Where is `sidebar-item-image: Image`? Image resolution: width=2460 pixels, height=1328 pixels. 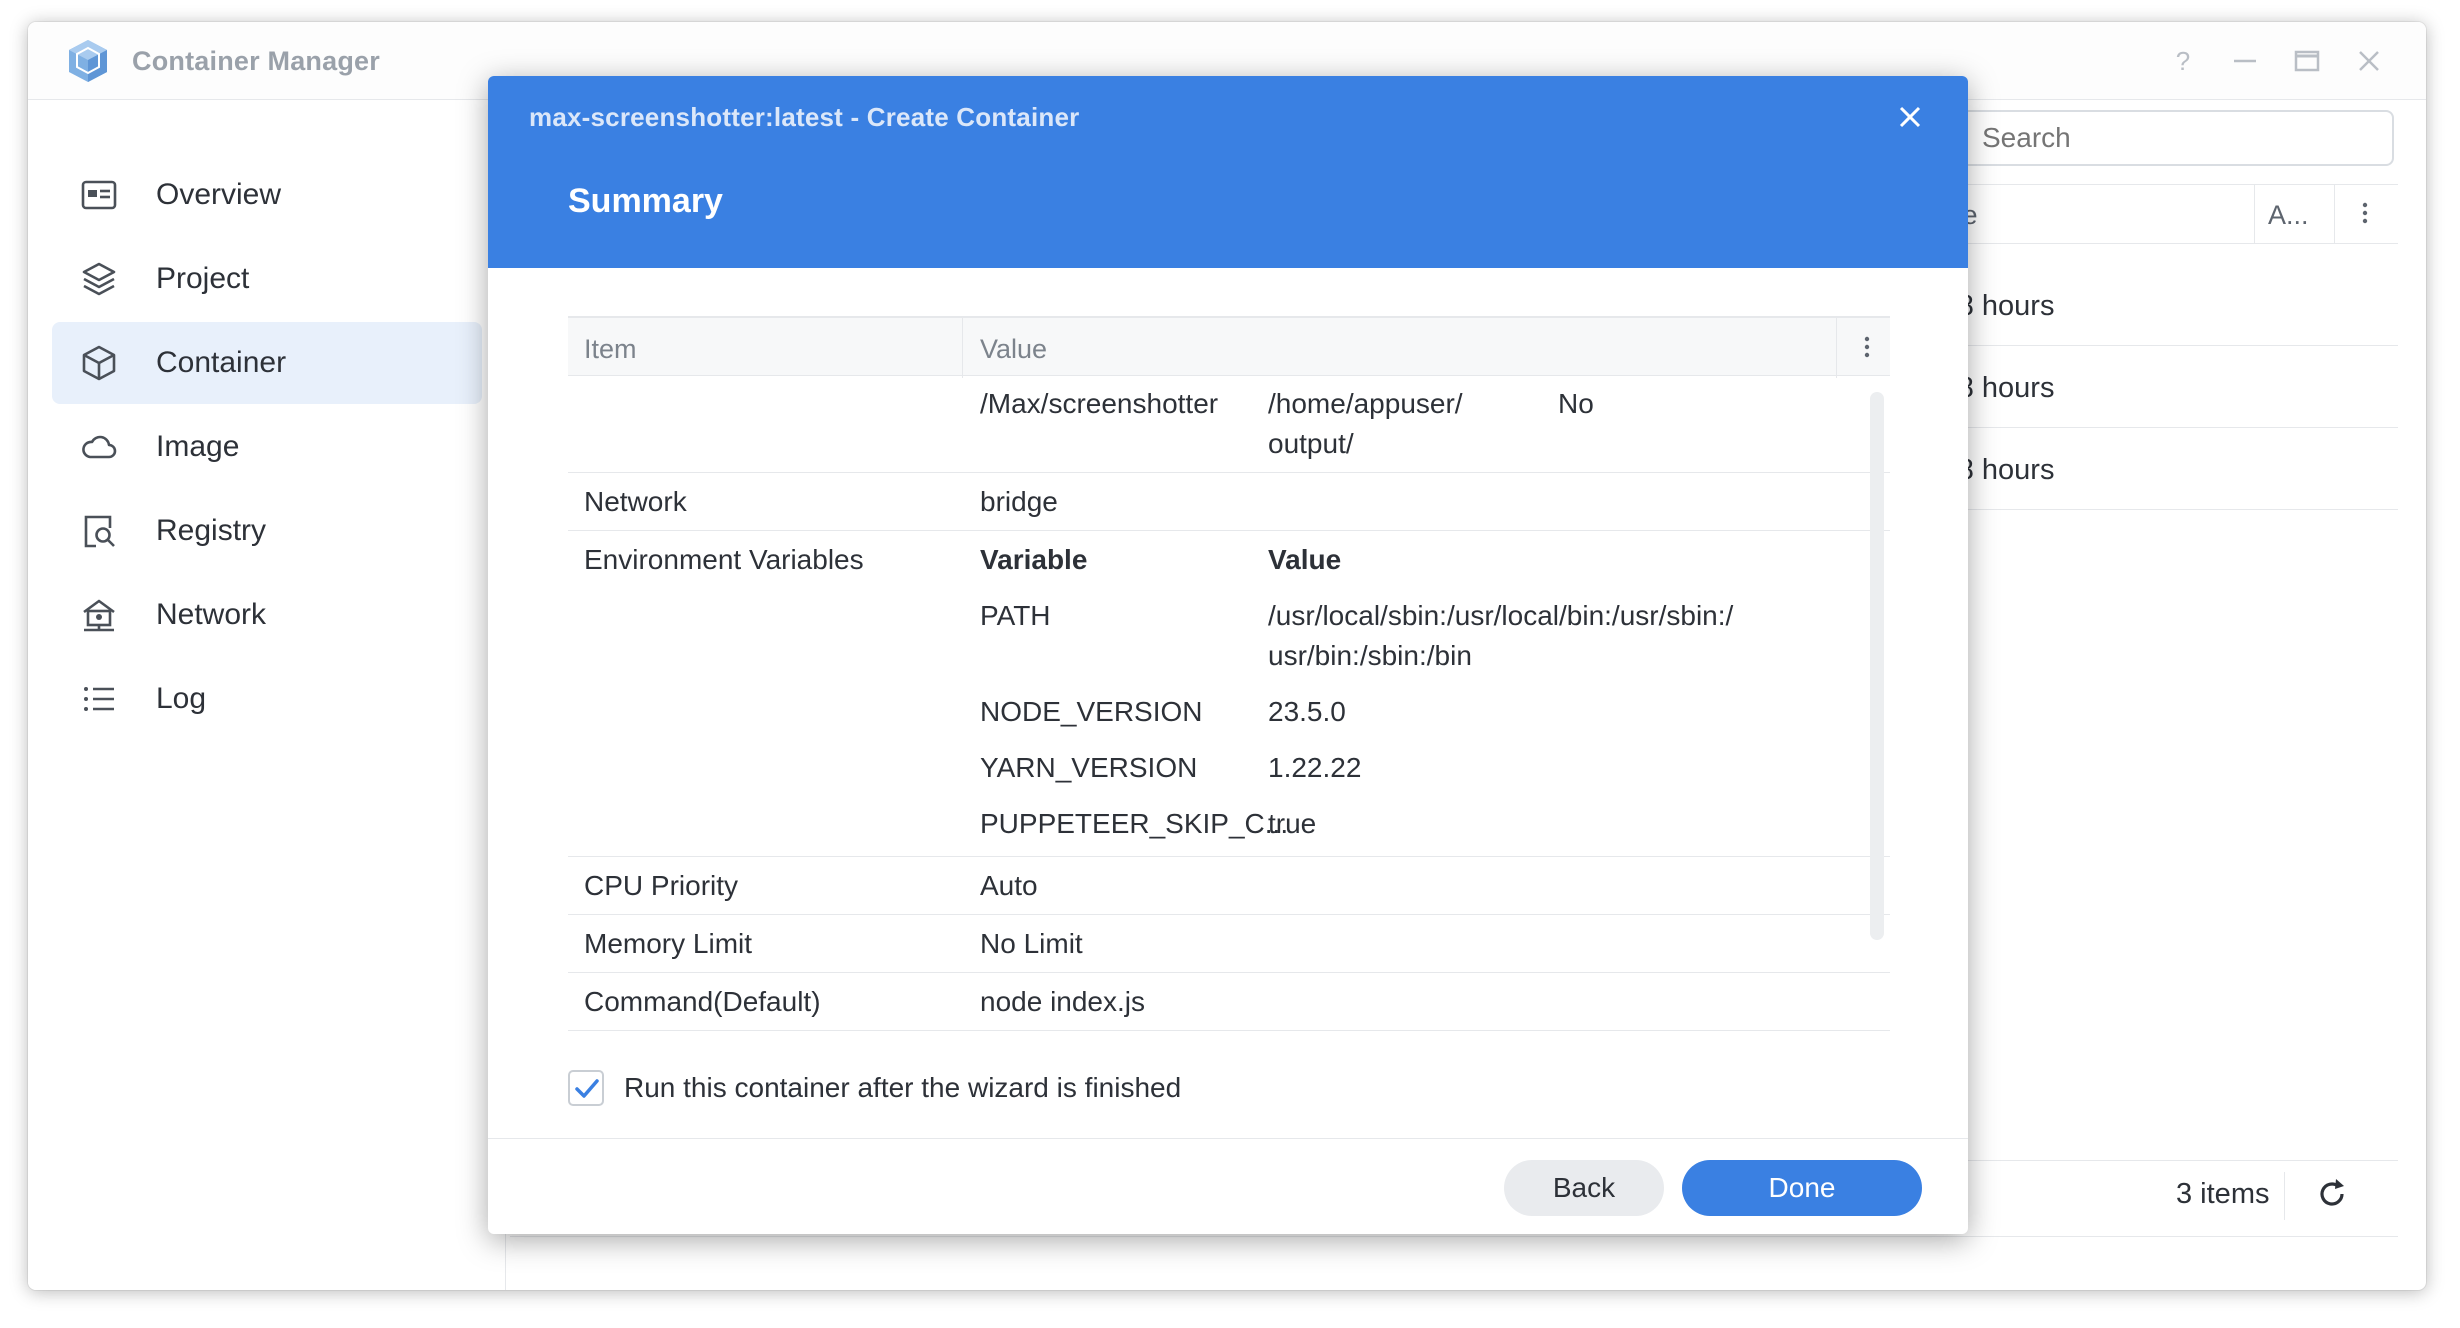 sidebar-item-image: Image is located at coordinates (267, 447).